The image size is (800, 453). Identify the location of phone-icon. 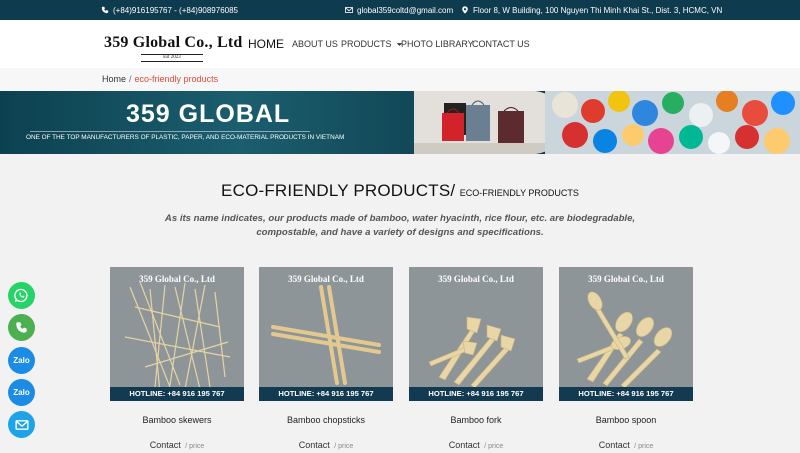
(105, 10).